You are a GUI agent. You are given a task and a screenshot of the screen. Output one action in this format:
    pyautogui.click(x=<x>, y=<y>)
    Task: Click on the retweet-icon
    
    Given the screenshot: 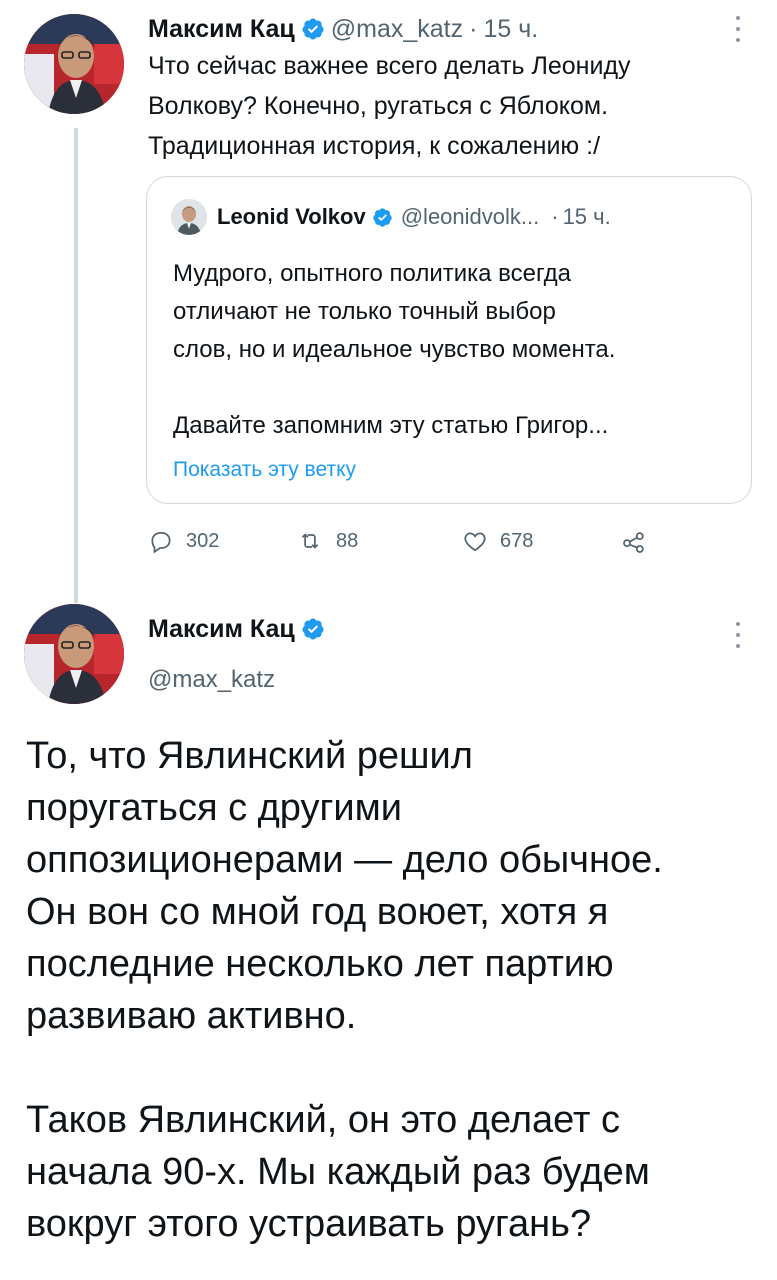 What is the action you would take?
    pyautogui.click(x=310, y=541)
    